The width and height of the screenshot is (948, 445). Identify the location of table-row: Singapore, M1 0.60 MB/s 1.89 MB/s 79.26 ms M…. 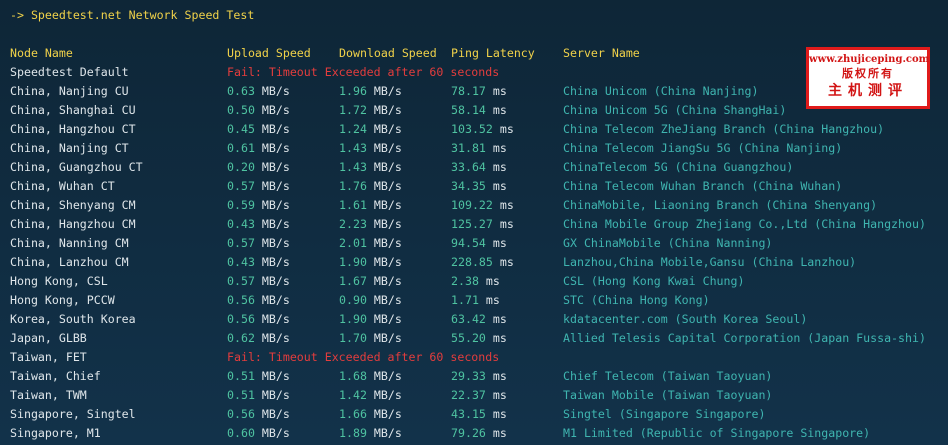
(479, 433).